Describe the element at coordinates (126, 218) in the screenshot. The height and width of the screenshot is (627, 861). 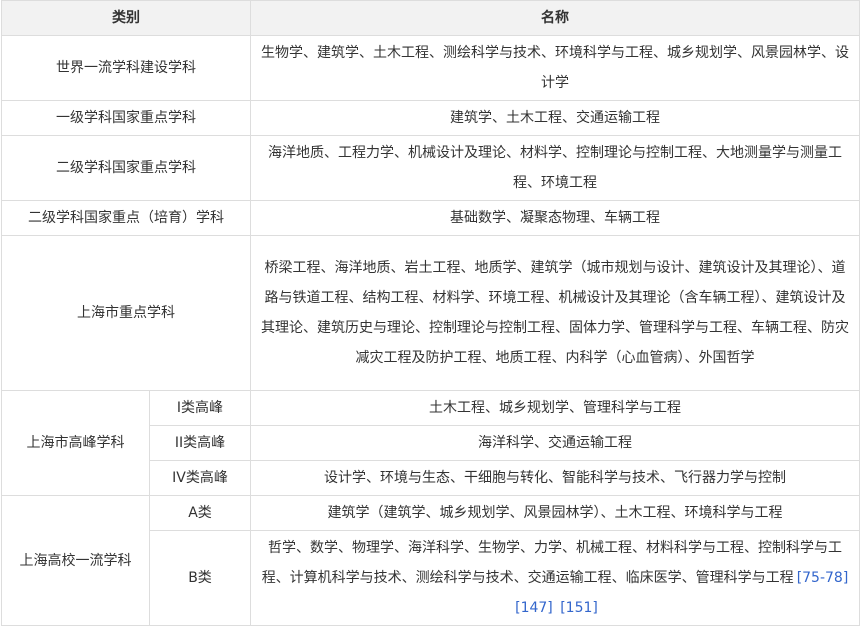
I see `category-cell: 二级学科国家重点（培育）学科` at that location.